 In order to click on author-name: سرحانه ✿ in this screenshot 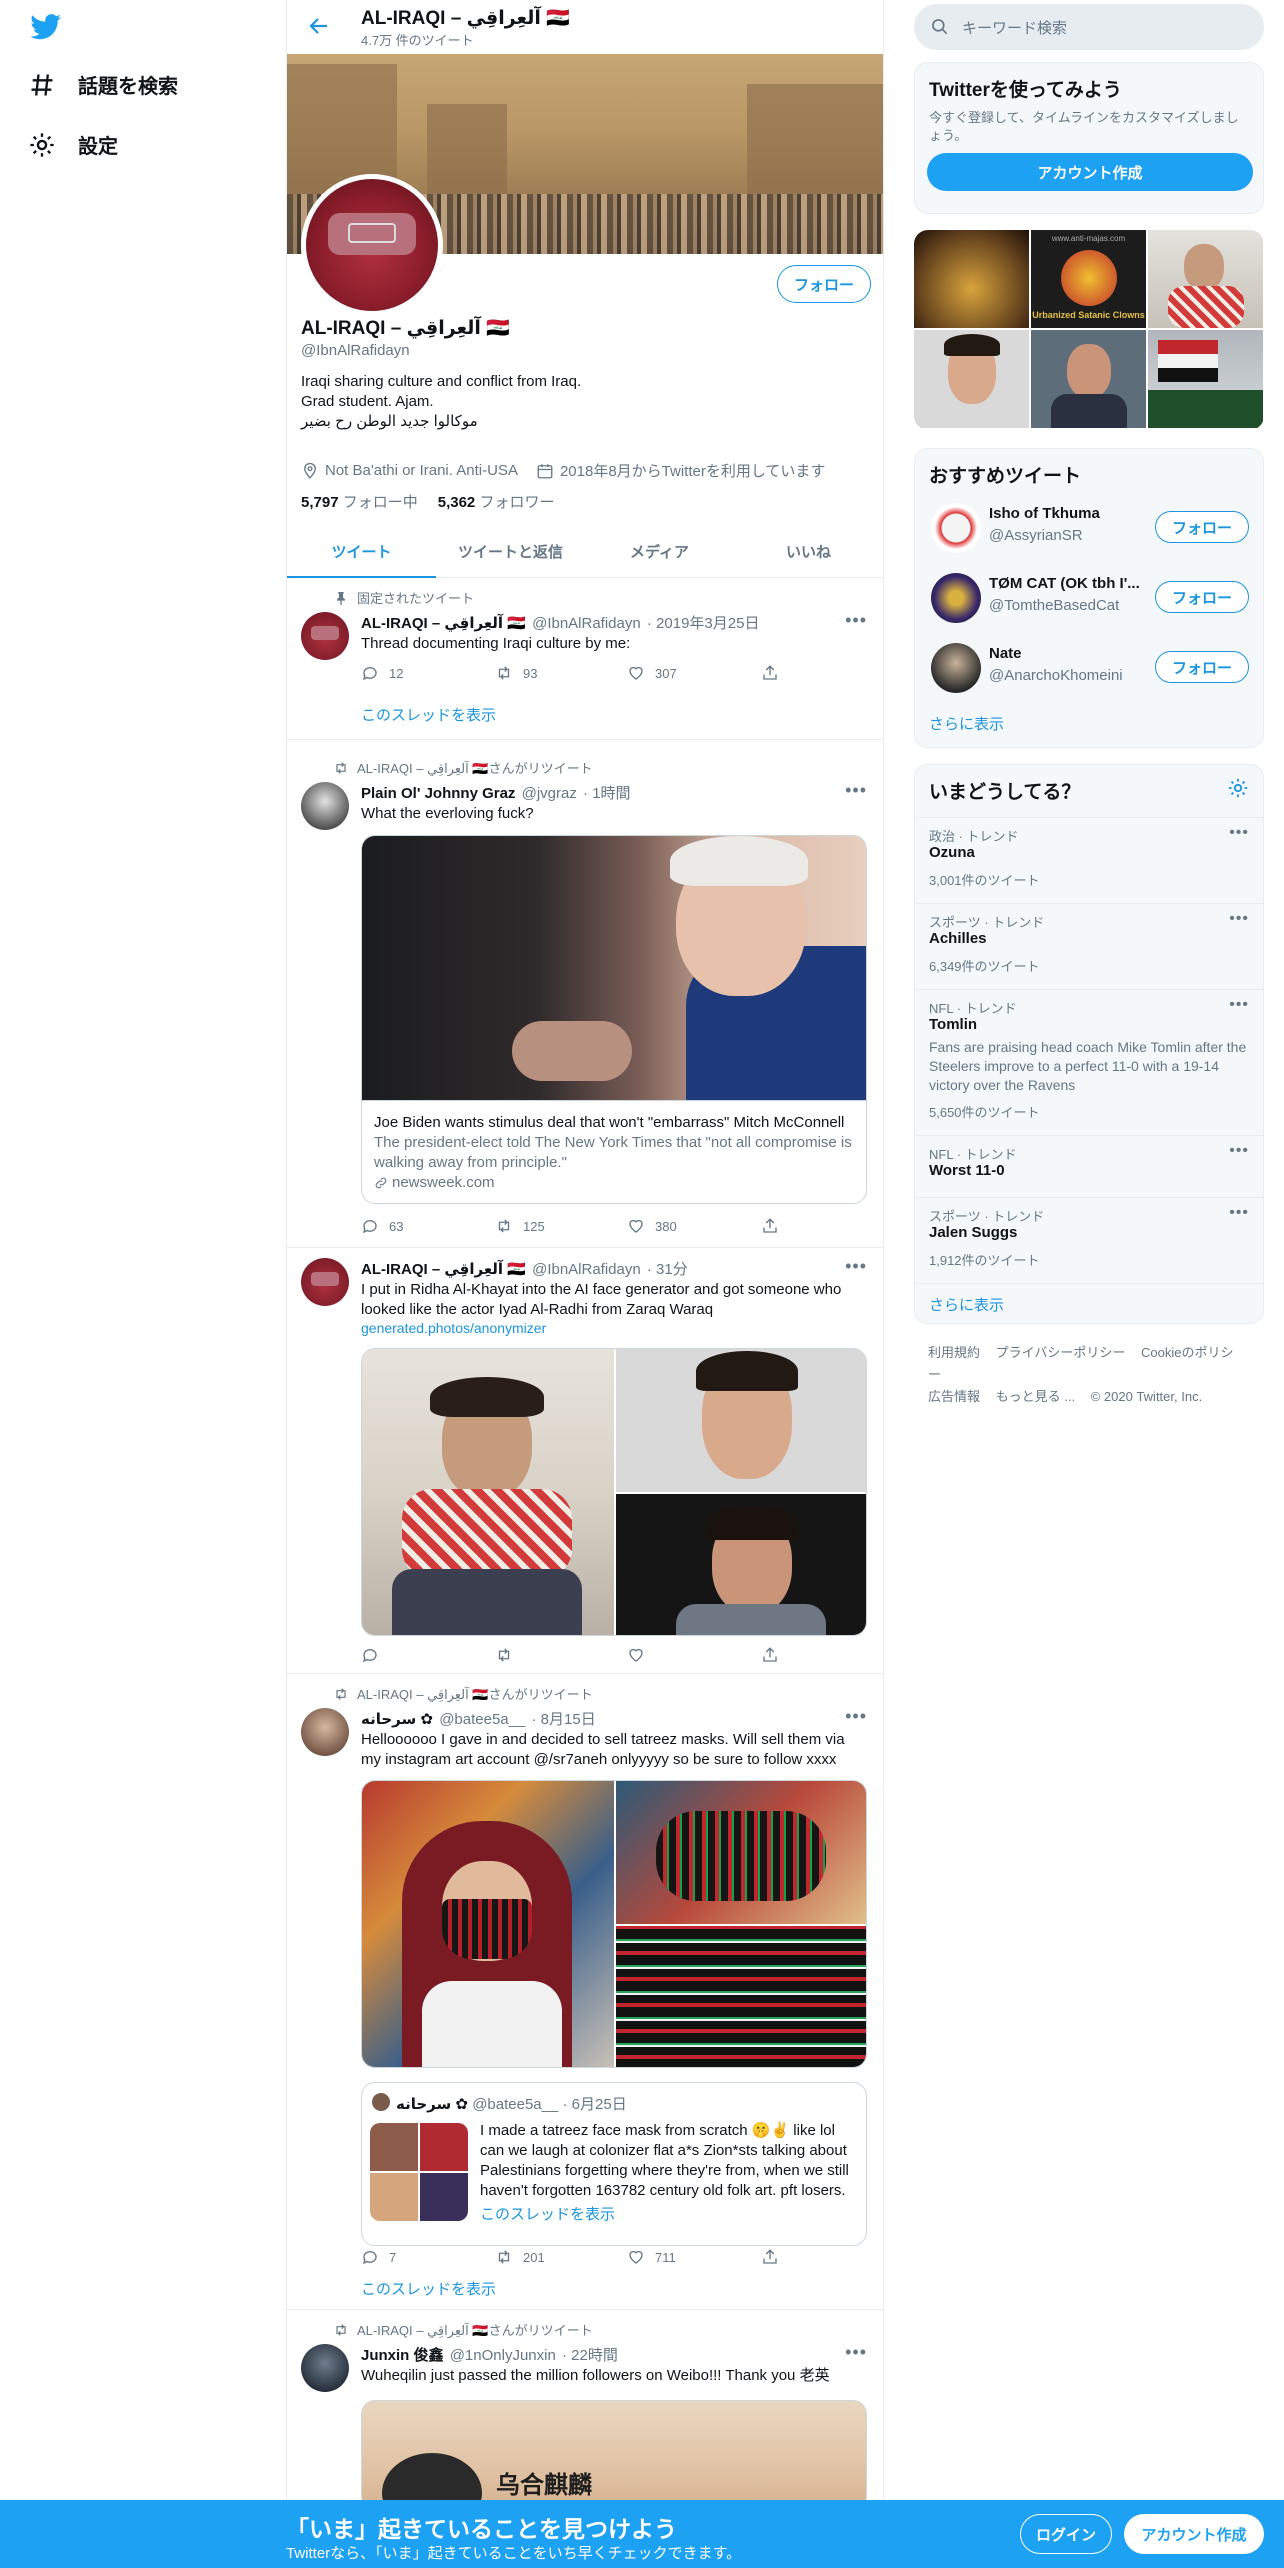, I will do `click(397, 1719)`.